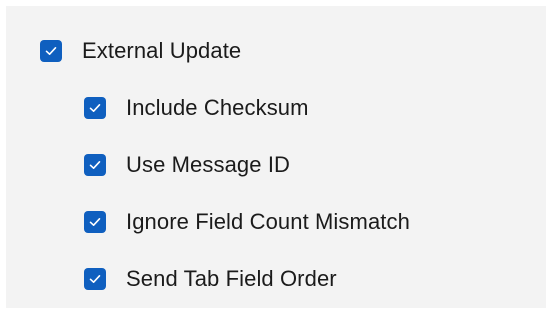 This screenshot has height=314, width=552. I want to click on external-update-checkbox: External Update, so click(140, 51).